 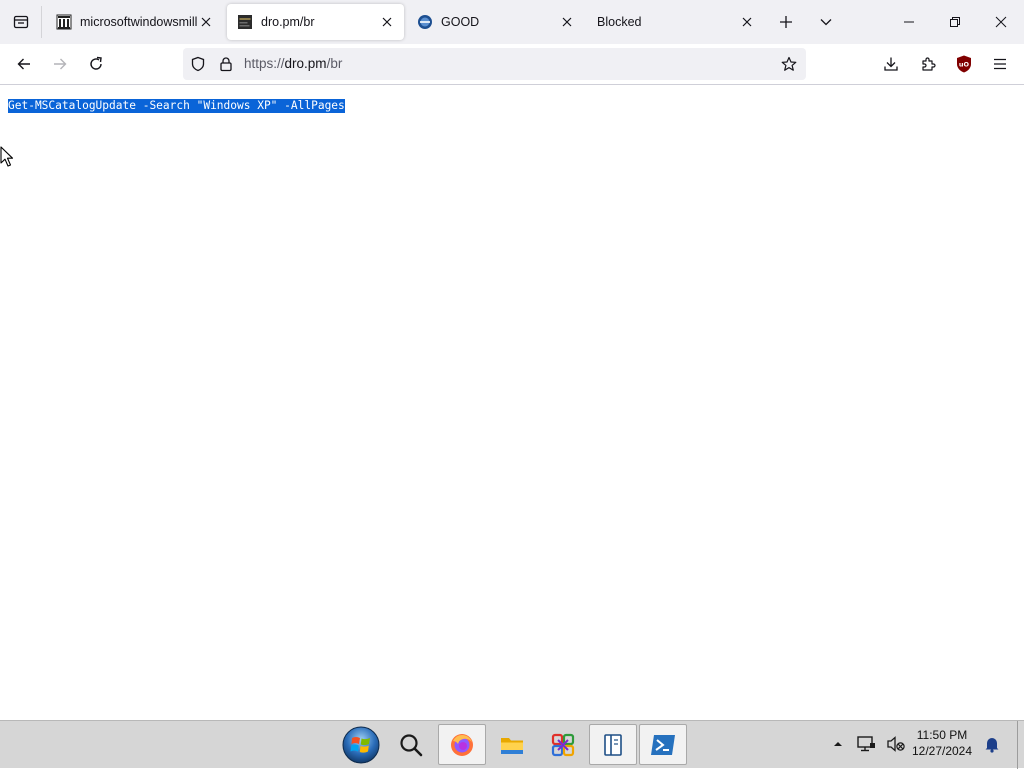 I want to click on list-all-tabs-button, so click(x=20, y=22).